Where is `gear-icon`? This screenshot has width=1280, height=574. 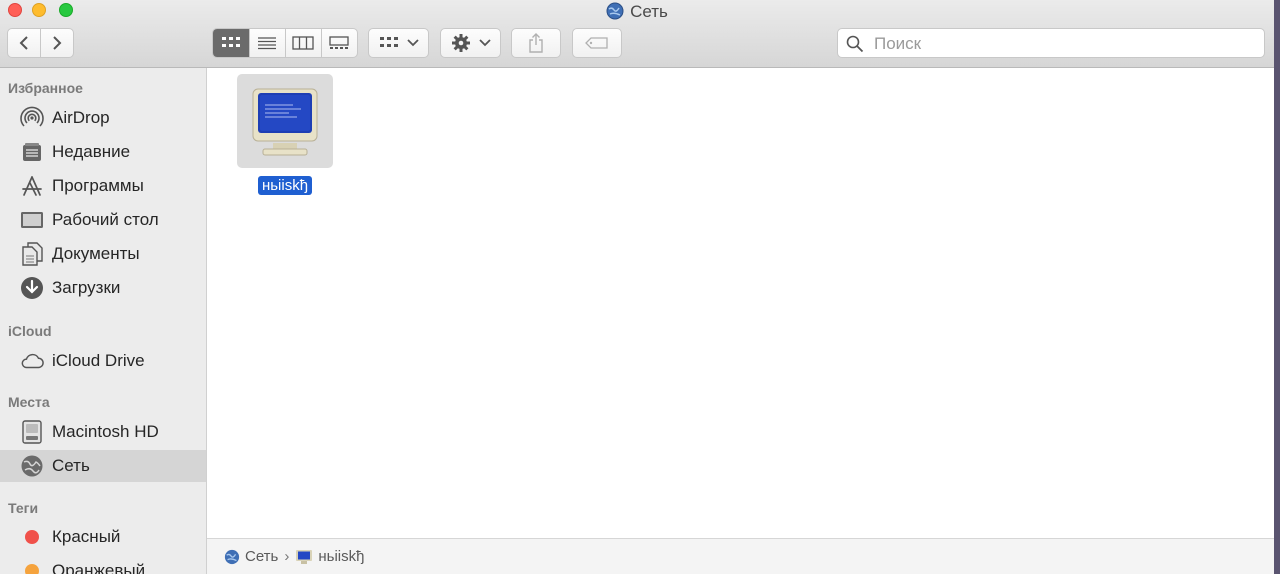
gear-icon is located at coordinates (460, 43).